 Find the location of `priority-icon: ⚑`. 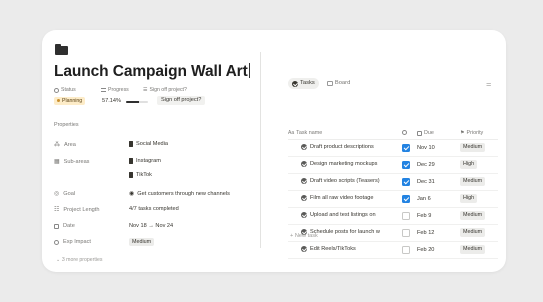

priority-icon: ⚑ is located at coordinates (462, 133).